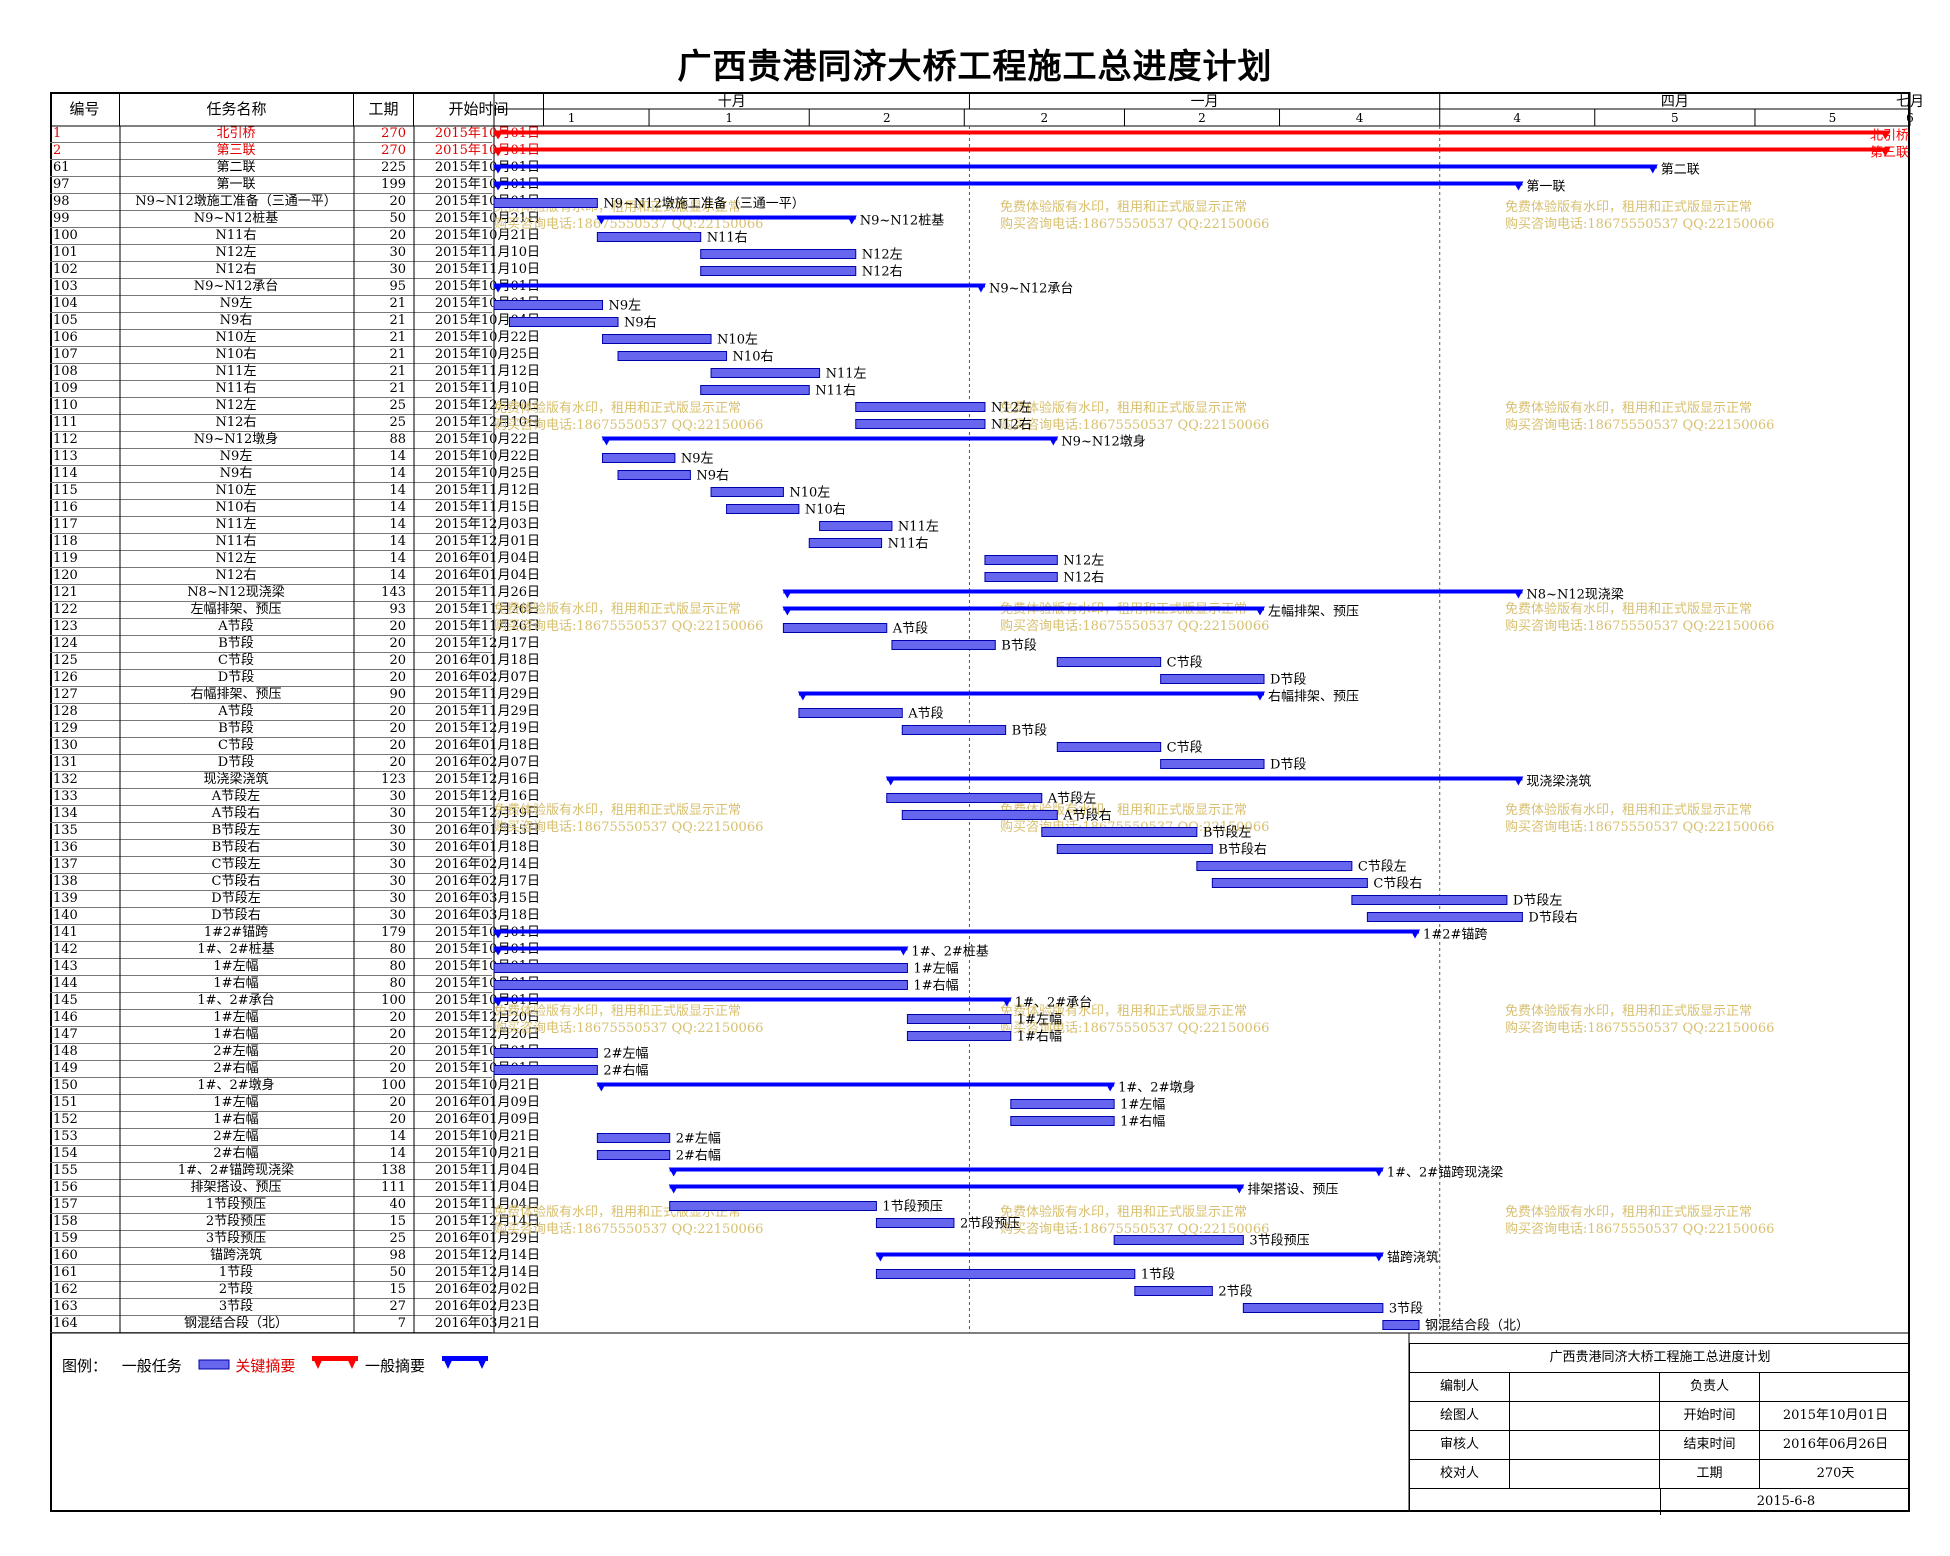  What do you see at coordinates (1710, 1387) in the screenshot?
I see `info-key: 负责人` at bounding box center [1710, 1387].